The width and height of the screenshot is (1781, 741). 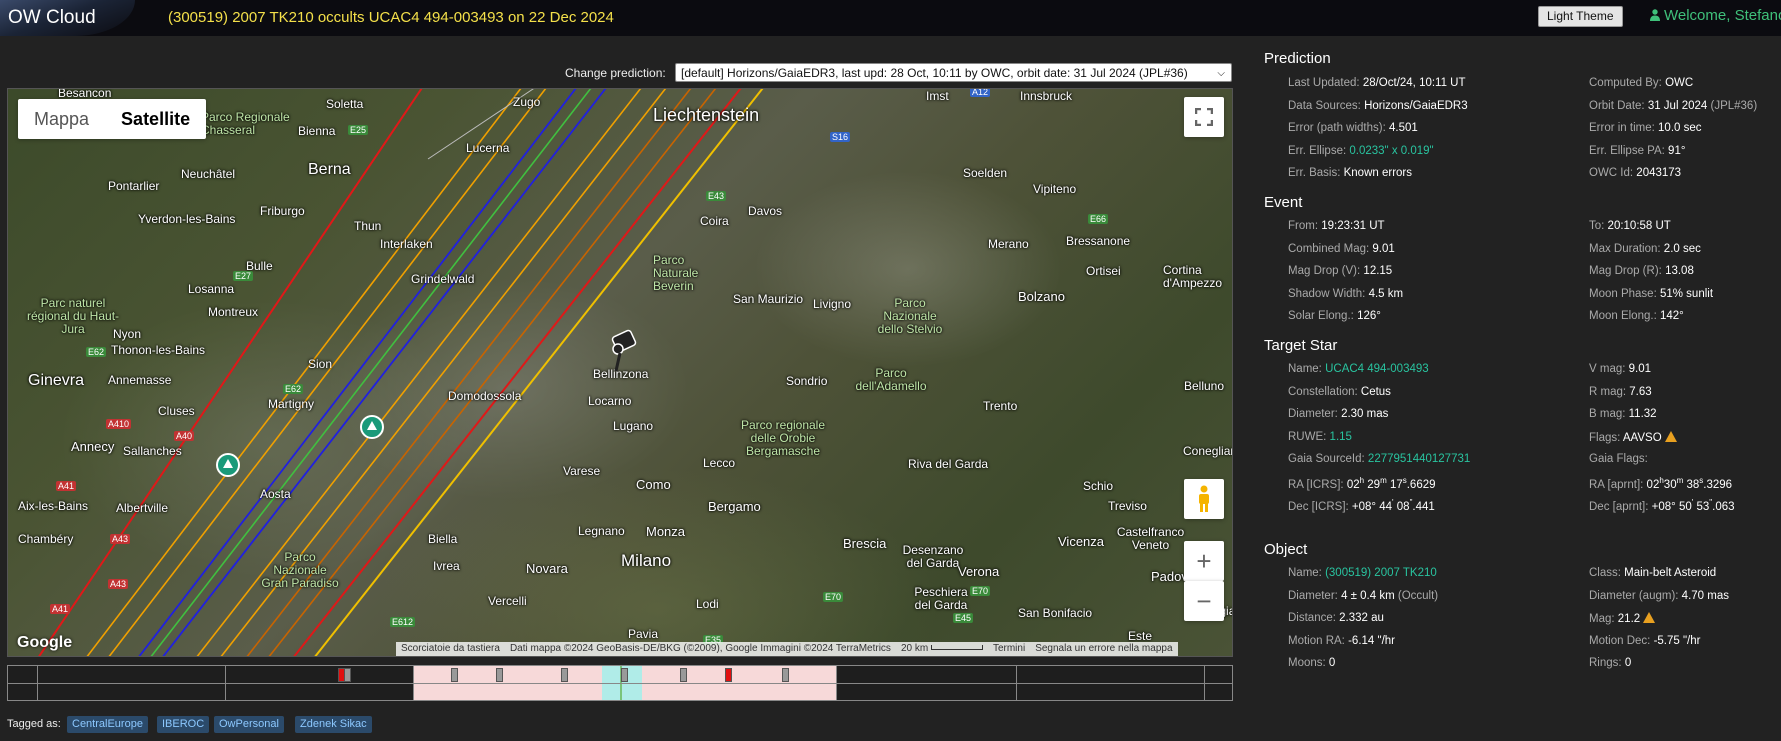 I want to click on map-place-label: Liechtenstein, so click(x=706, y=115).